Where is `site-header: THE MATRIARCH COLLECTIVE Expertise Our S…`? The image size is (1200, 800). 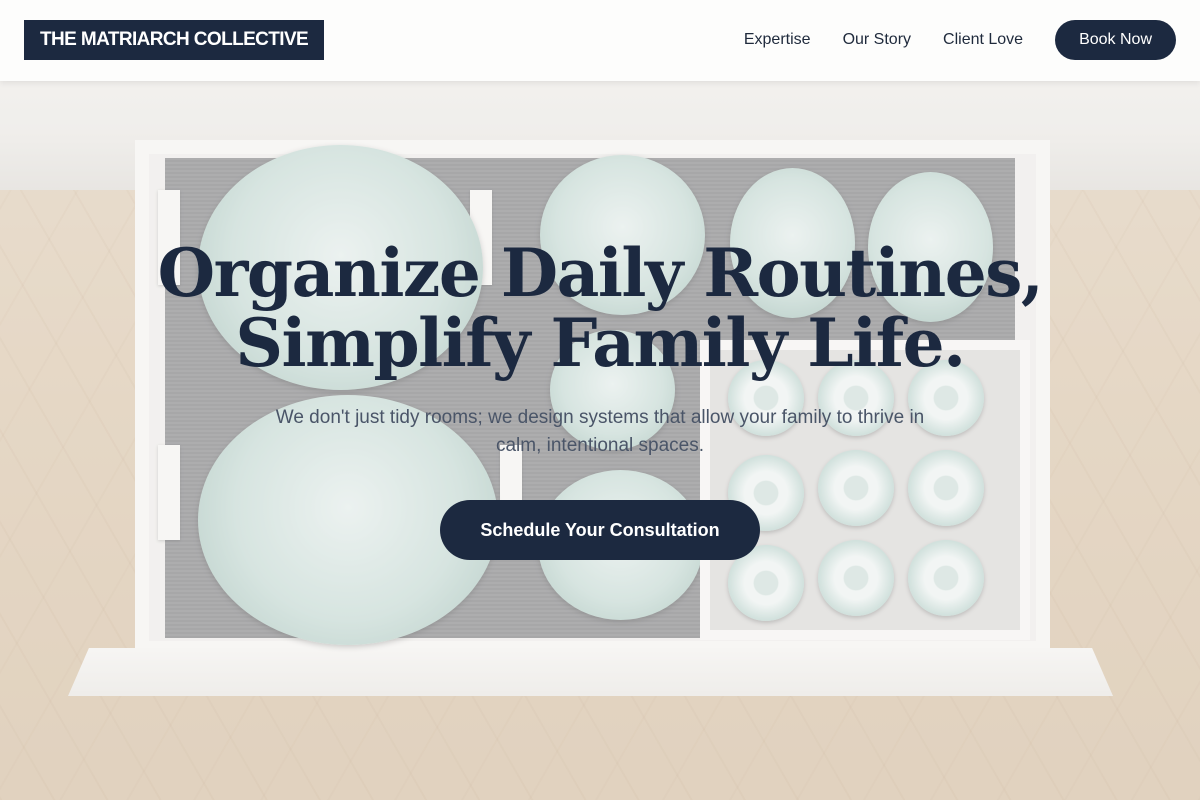 site-header: THE MATRIARCH COLLECTIVE Expertise Our S… is located at coordinates (600, 40).